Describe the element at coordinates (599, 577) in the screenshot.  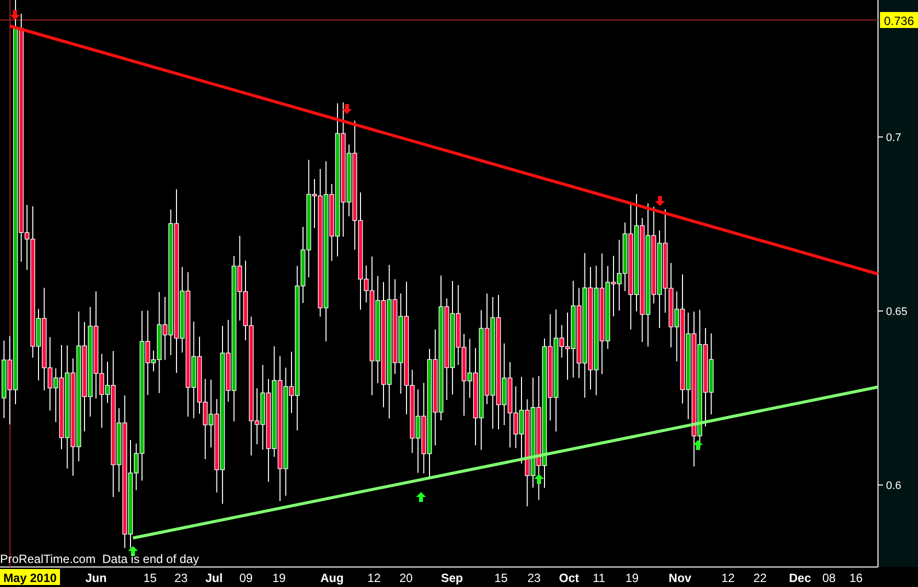
I see `x-axis-label: 11` at that location.